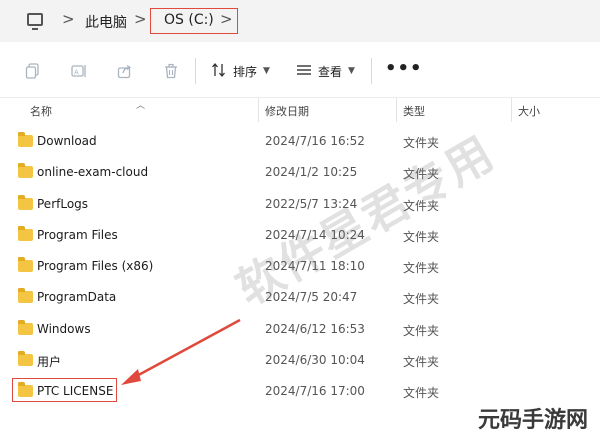  Describe the element at coordinates (219, 71) in the screenshot. I see `sort-icon` at that location.